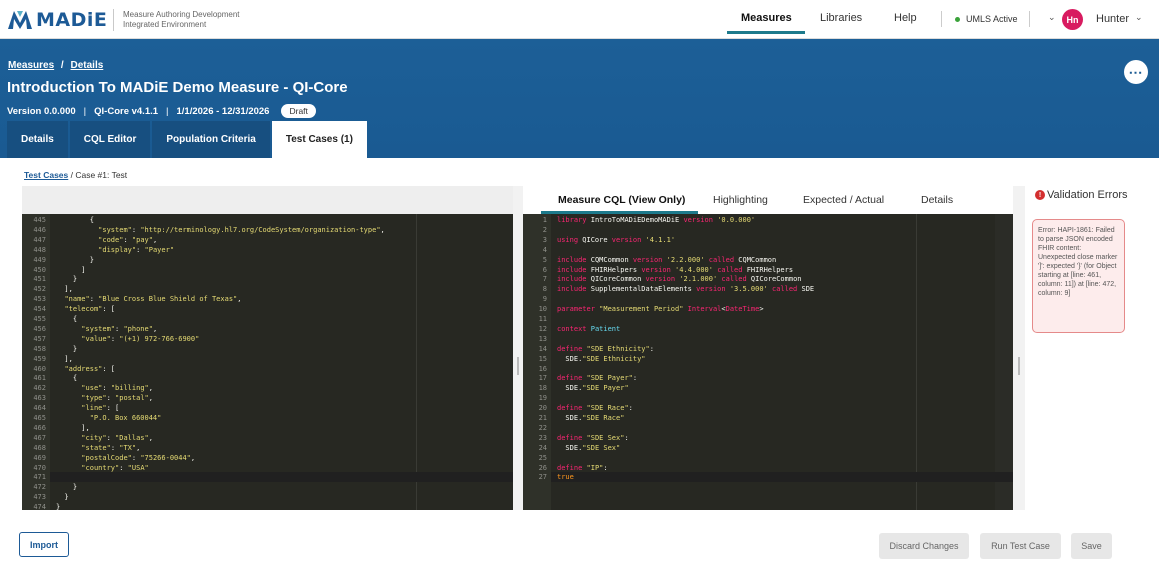 The height and width of the screenshot is (568, 1159). What do you see at coordinates (768, 319) in the screenshot?
I see `cql-line: 11` at bounding box center [768, 319].